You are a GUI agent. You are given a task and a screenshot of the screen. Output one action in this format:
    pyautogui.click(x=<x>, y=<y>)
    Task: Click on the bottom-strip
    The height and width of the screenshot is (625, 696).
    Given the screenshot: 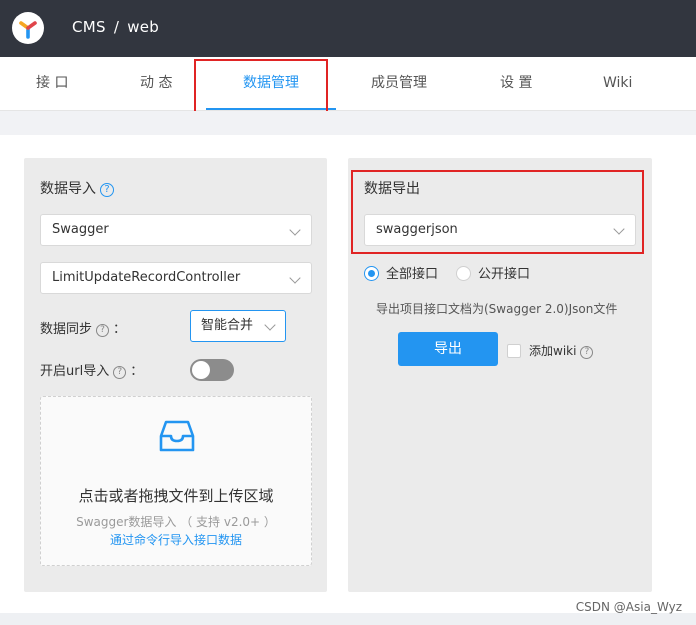 What is the action you would take?
    pyautogui.click(x=348, y=619)
    